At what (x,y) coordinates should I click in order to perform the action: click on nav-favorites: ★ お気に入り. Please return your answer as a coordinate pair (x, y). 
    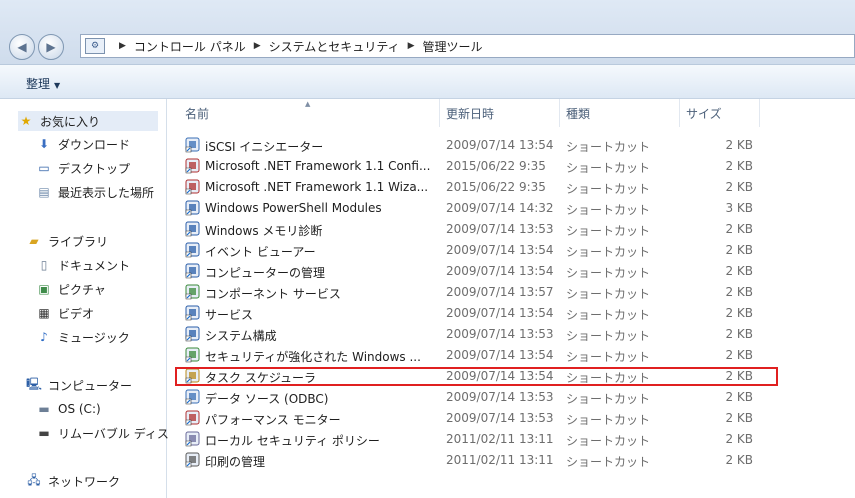
    Looking at the image, I should click on (88, 121).